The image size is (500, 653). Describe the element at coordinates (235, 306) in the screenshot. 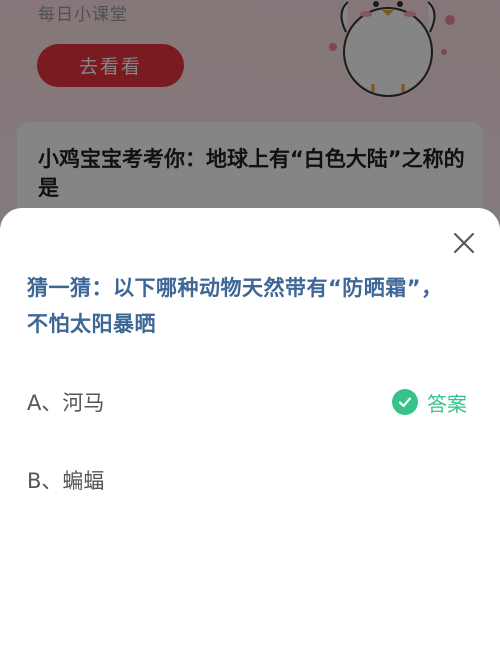

I see `quiz-question: 猜一猜：以下哪种动物天然带有“防晒霜”，不怕太阳暴晒` at that location.